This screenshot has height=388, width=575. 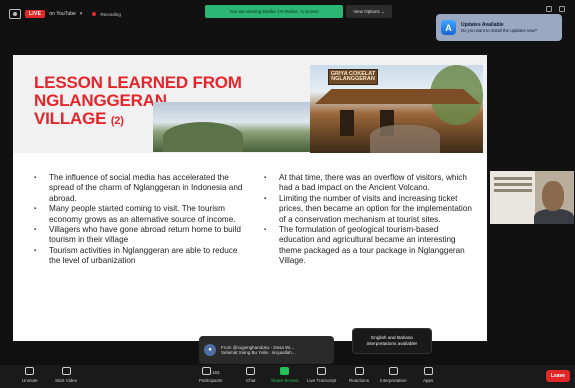 I want to click on live-transcript-button: Live Transcript, so click(x=321, y=375).